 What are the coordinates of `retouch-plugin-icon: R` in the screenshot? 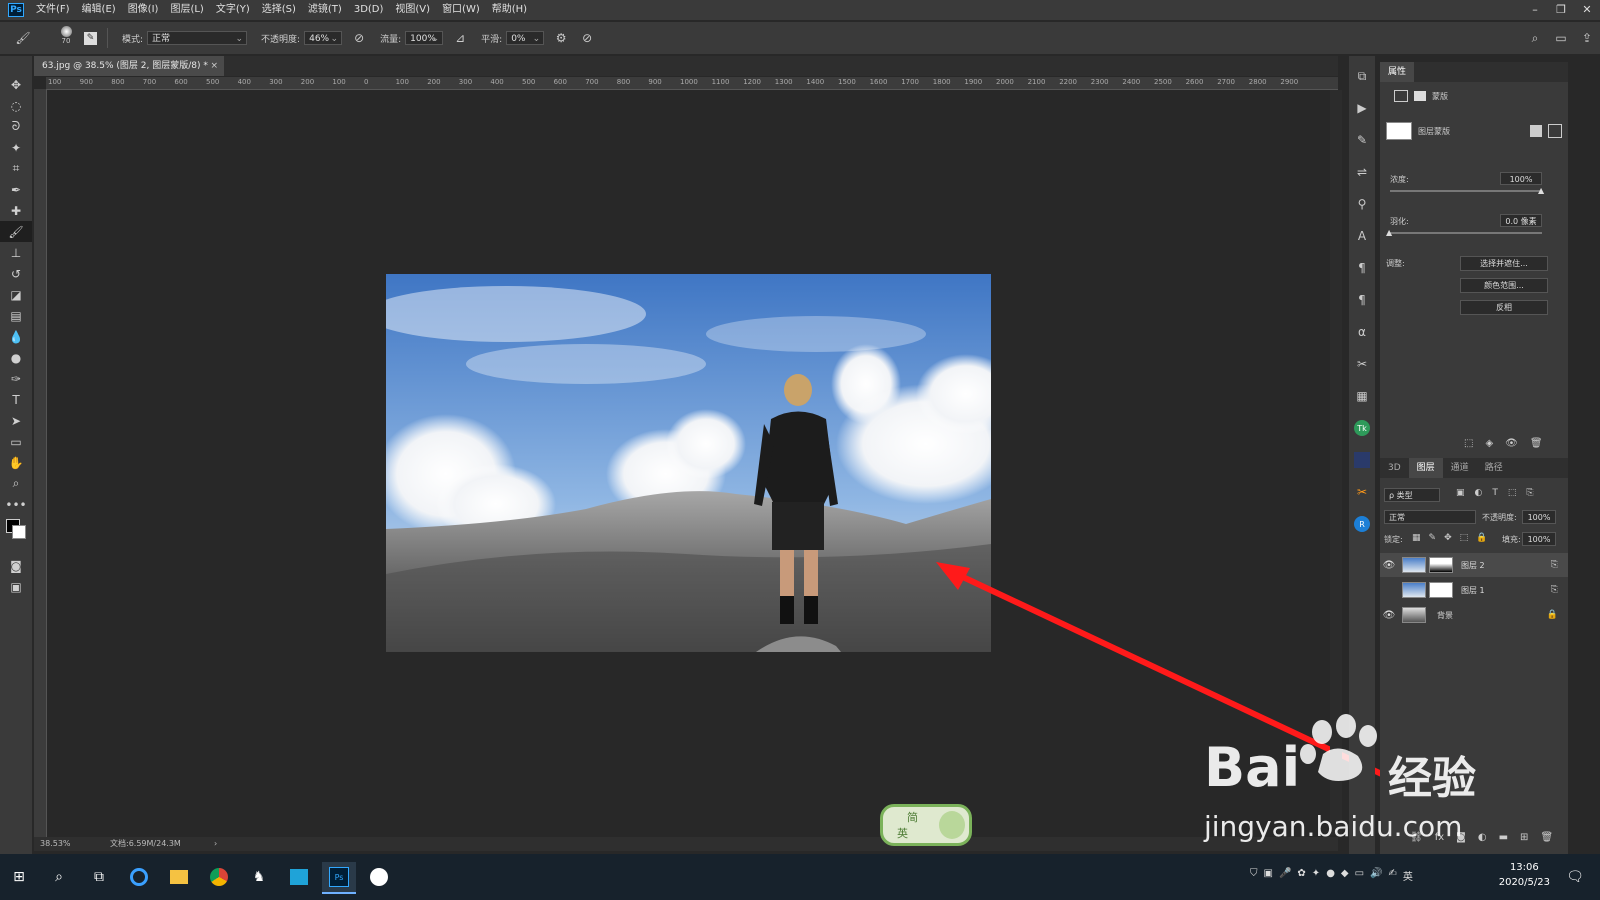 It's located at (1362, 524).